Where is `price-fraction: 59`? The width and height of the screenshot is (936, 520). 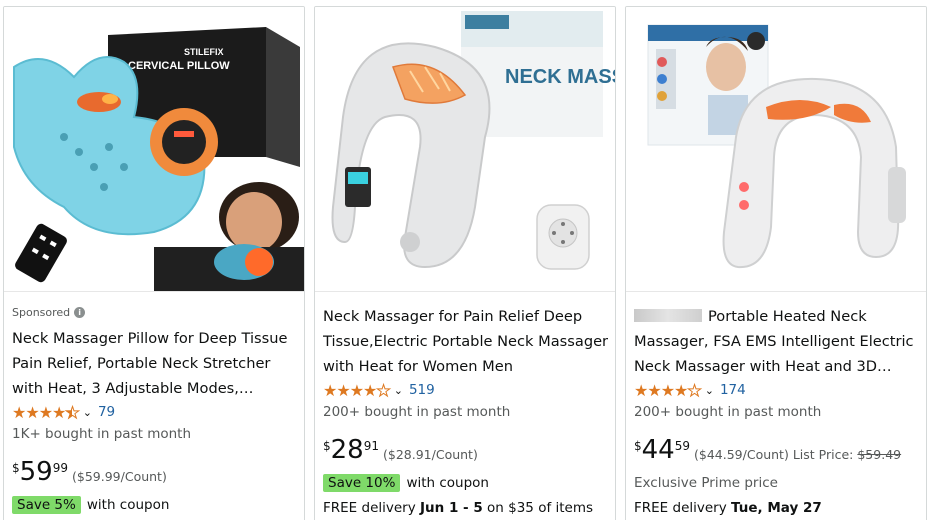 price-fraction: 59 is located at coordinates (682, 446).